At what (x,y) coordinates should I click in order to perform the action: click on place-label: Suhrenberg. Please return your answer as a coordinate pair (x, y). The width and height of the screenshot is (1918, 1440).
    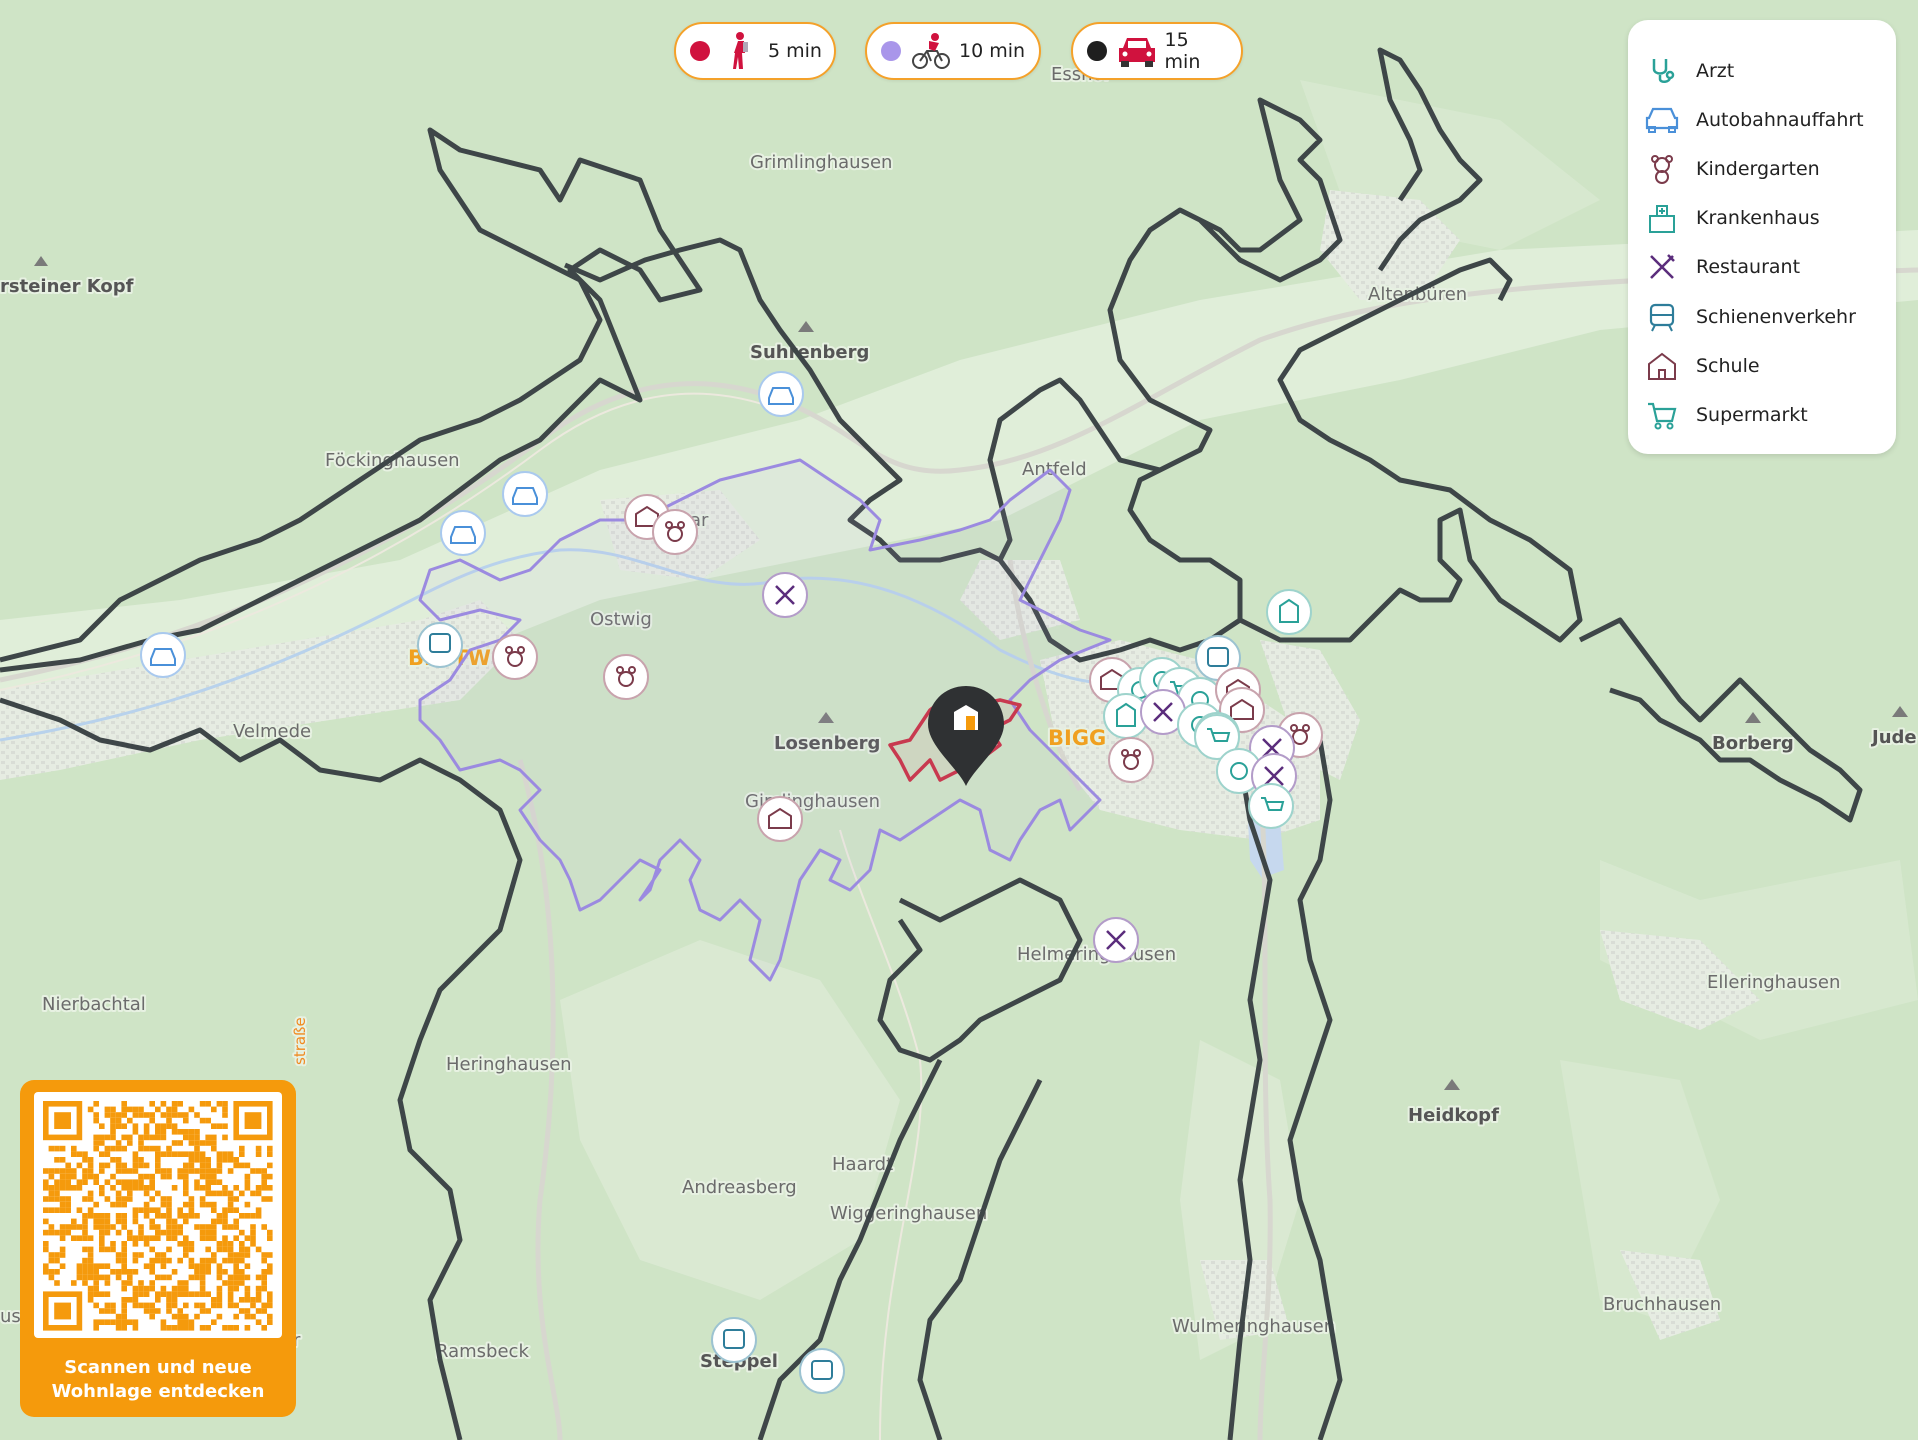
    Looking at the image, I should click on (809, 352).